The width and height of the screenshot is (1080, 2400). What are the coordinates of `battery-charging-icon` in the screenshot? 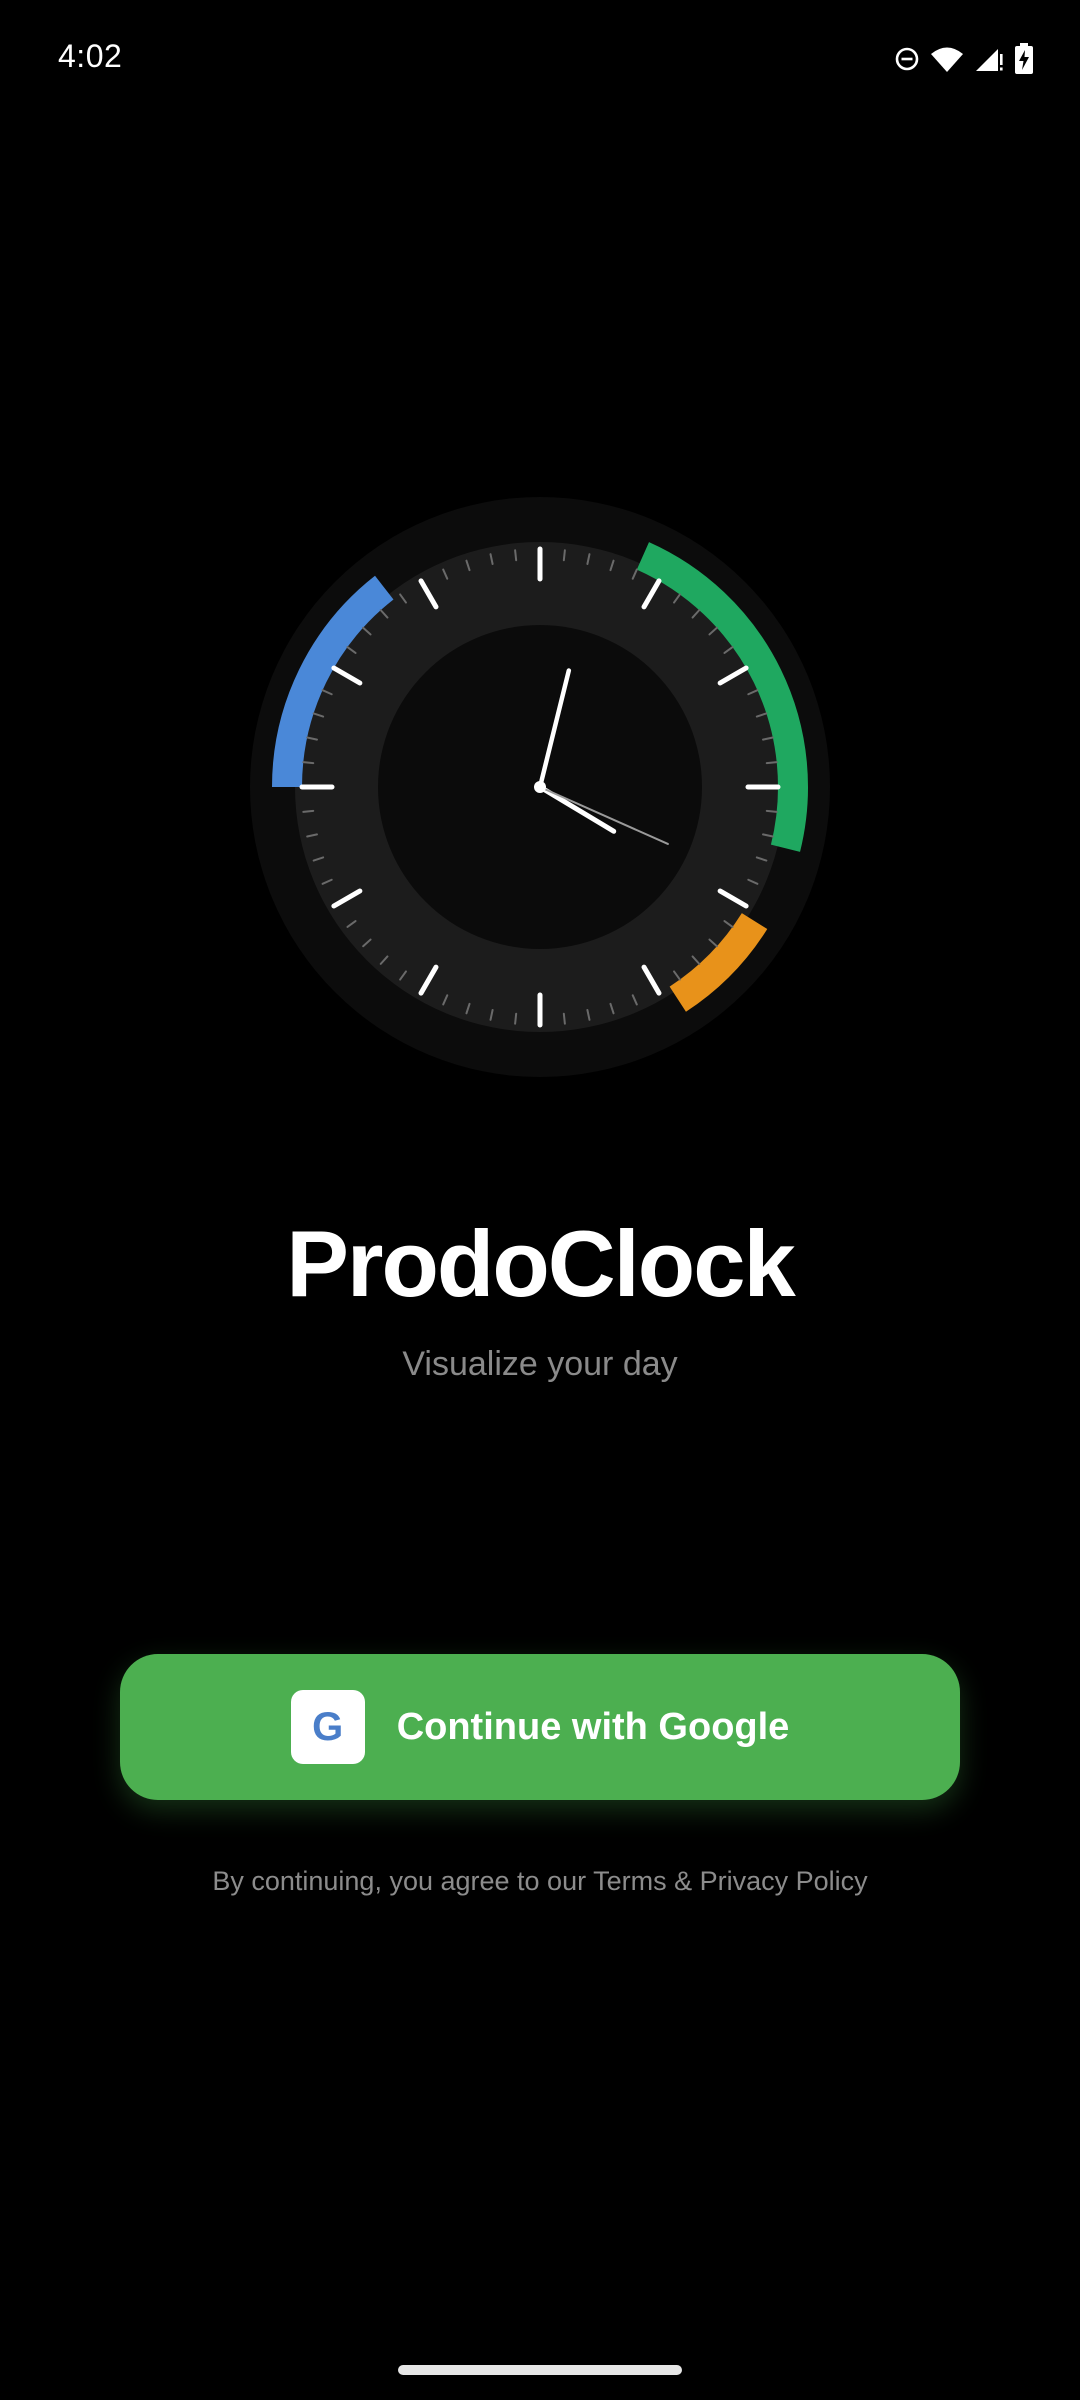 It's located at (1024, 59).